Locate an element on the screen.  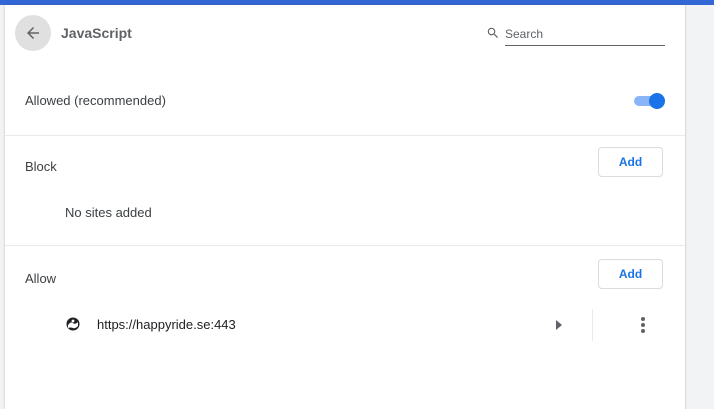
arrow-right-icon is located at coordinates (559, 325).